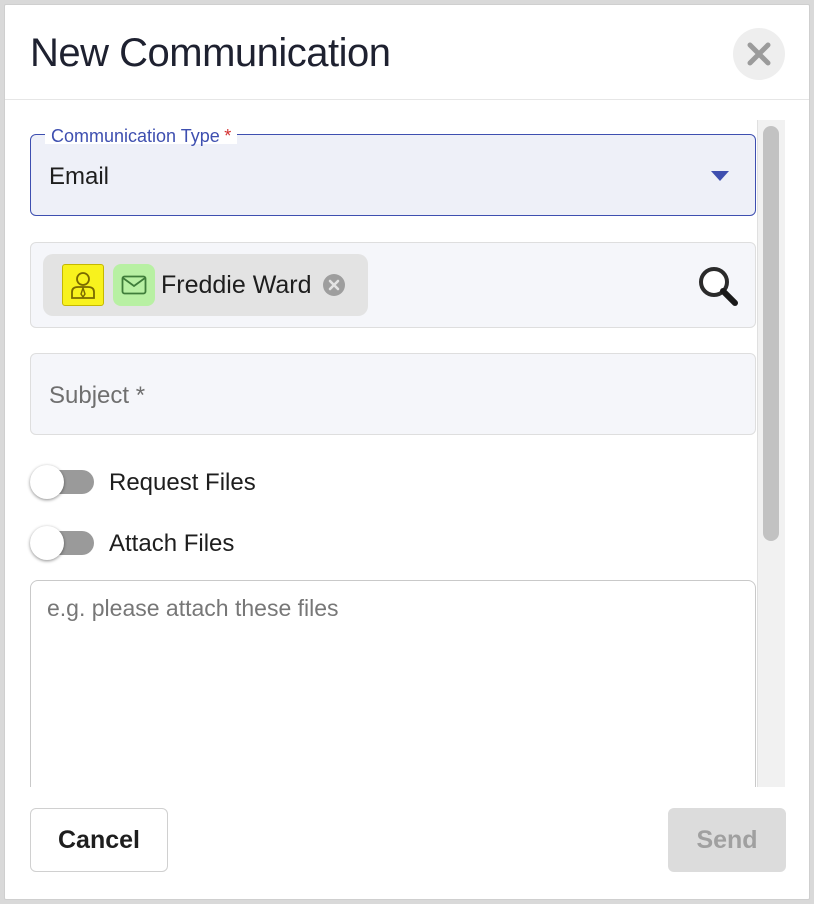 This screenshot has width=814, height=904. I want to click on request-files-toggle-row: Request Files, so click(230, 482).